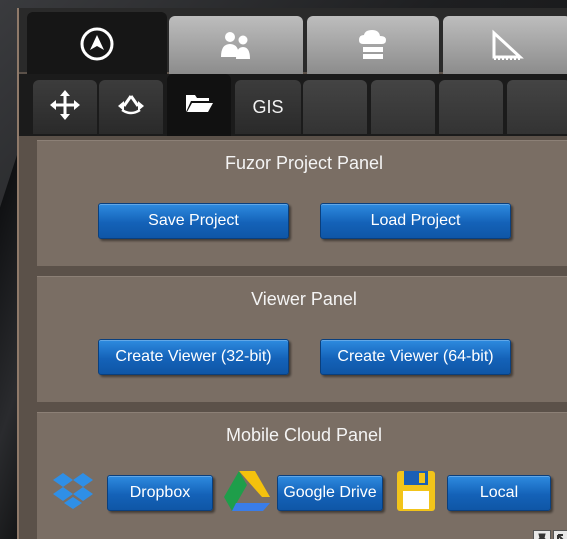  Describe the element at coordinates (304, 163) in the screenshot. I see `project-panel-title: Fuzor Project Panel` at that location.